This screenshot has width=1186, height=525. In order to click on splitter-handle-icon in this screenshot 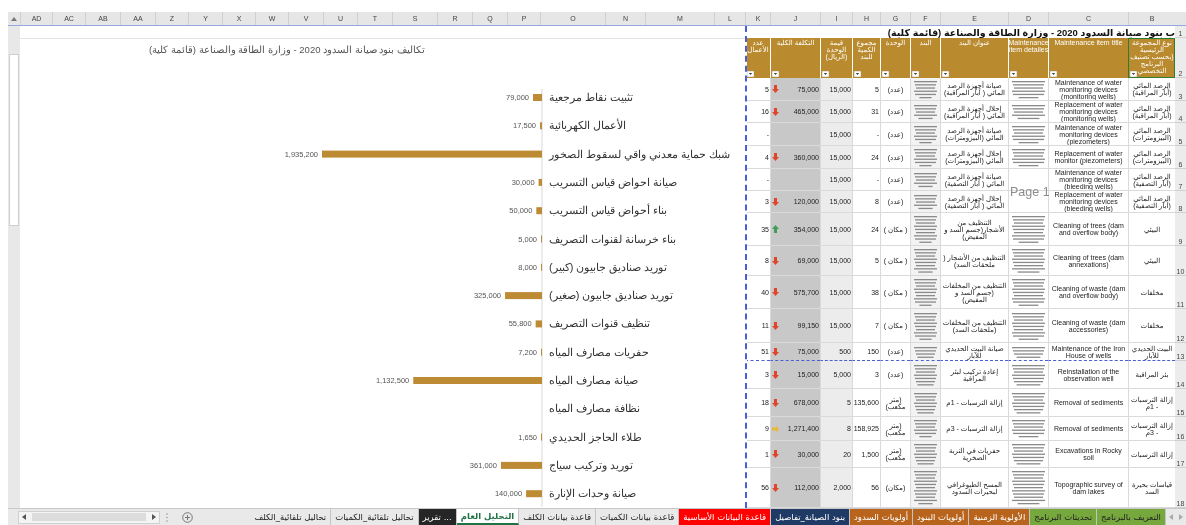, I will do `click(167, 517)`.